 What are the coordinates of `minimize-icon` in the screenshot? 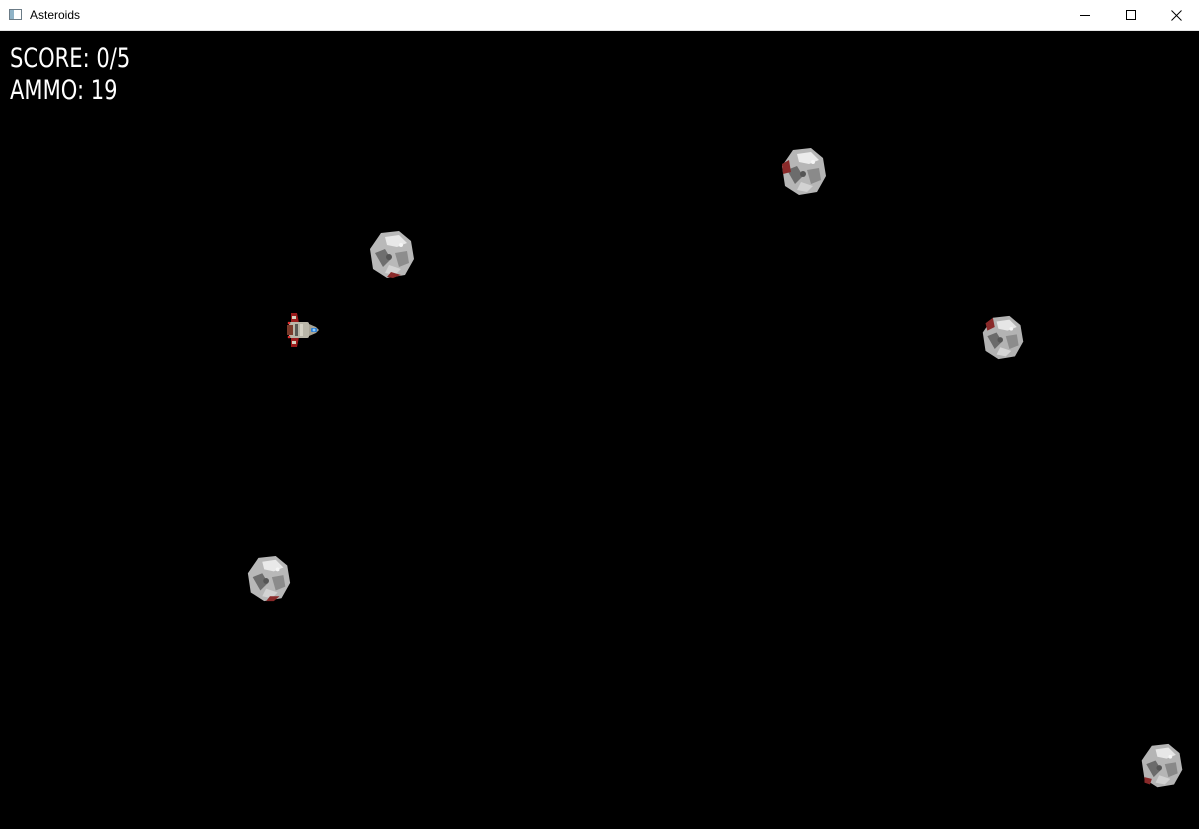 It's located at (1085, 15).